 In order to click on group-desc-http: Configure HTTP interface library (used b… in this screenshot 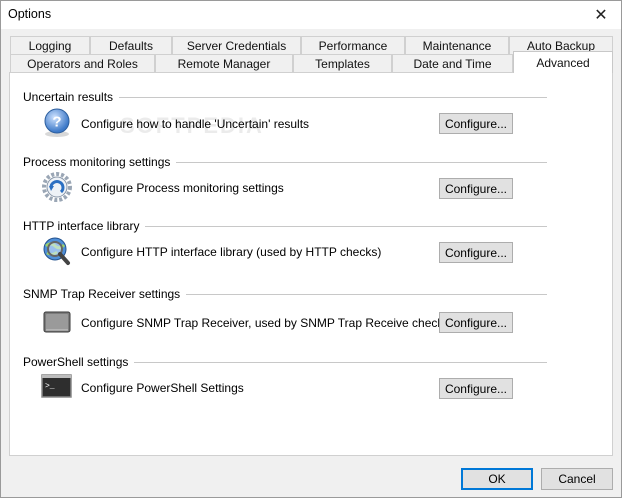, I will do `click(231, 252)`.